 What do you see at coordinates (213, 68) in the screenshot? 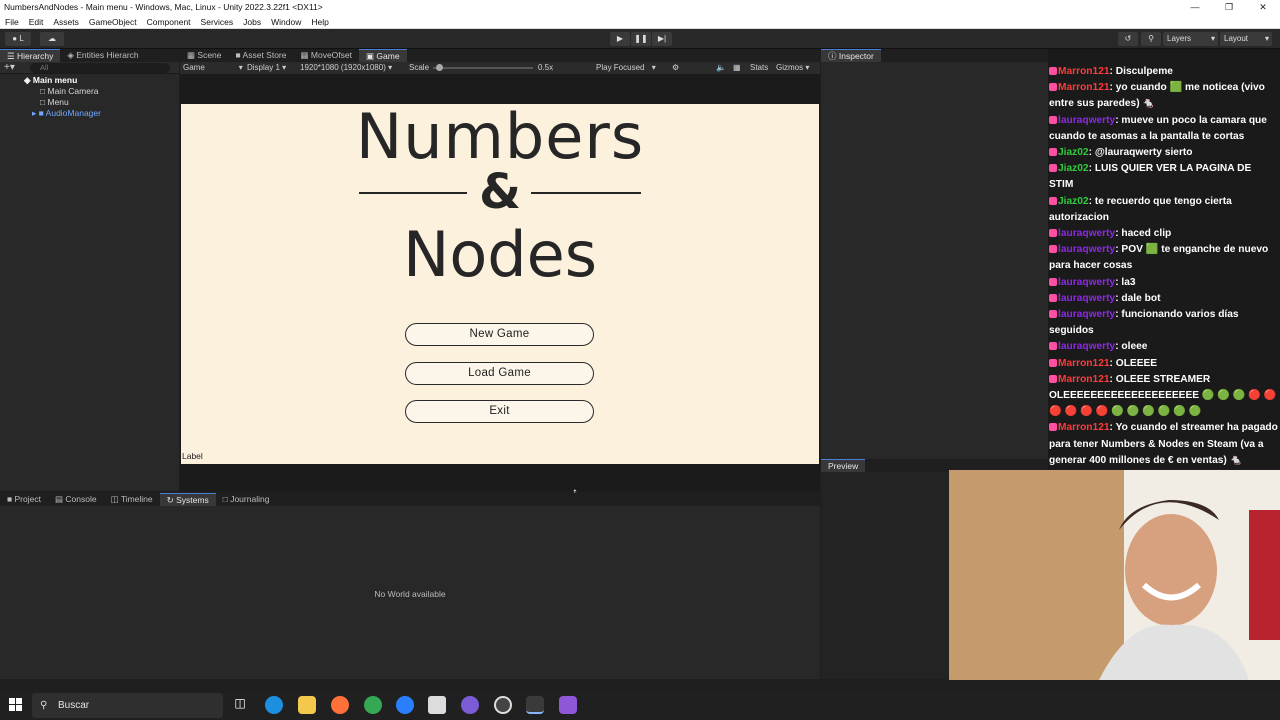
I see `game-mode-dropdown: Game ▾` at bounding box center [213, 68].